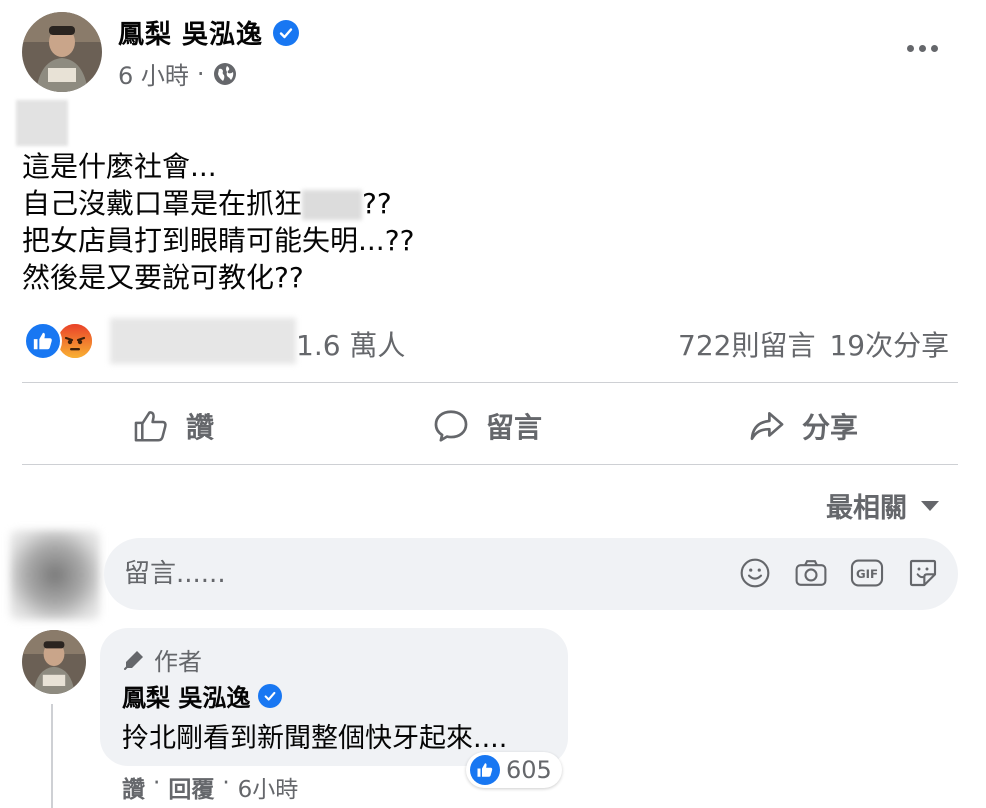  I want to click on camera-icon, so click(811, 573).